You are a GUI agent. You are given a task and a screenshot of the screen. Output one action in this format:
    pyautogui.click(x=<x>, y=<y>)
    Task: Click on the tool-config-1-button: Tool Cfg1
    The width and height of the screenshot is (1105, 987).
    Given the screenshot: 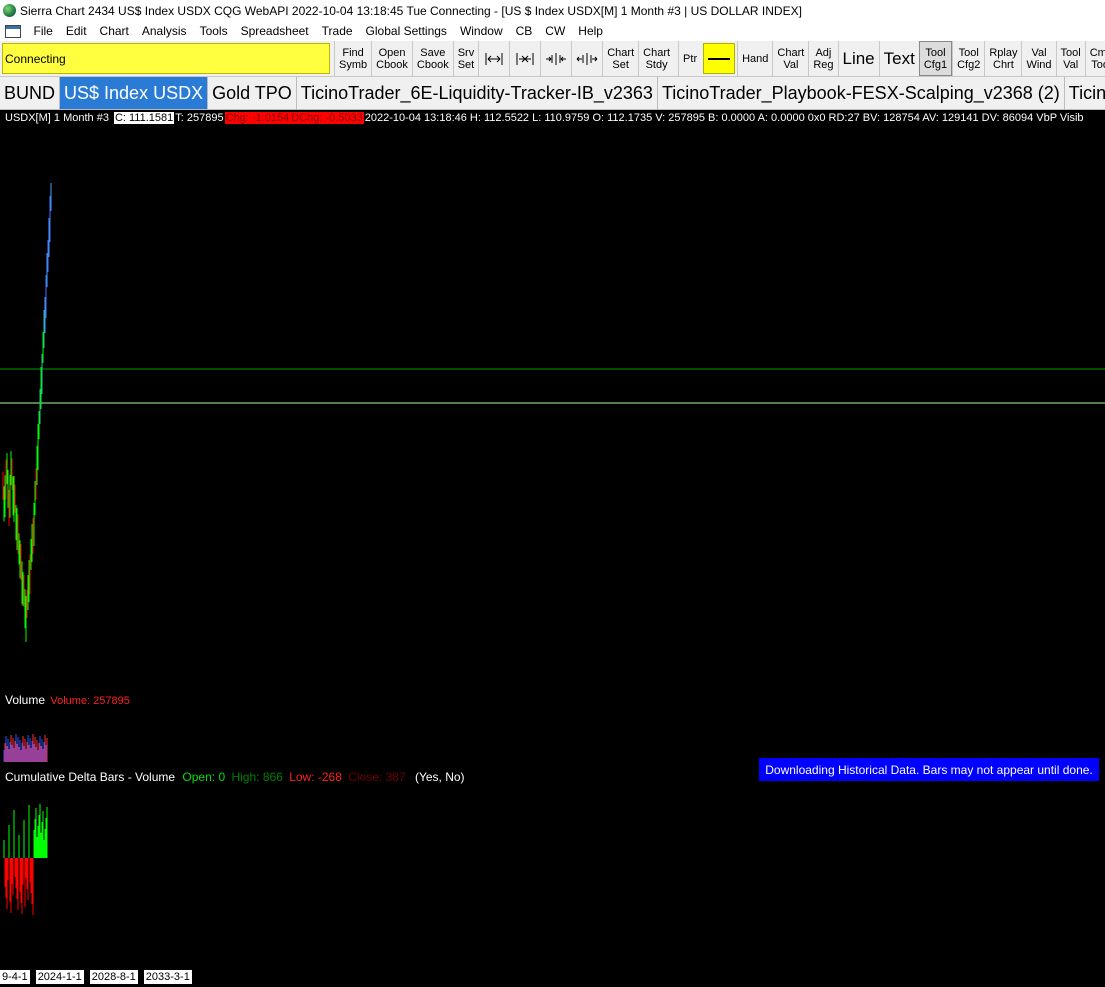 What is the action you would take?
    pyautogui.click(x=935, y=58)
    